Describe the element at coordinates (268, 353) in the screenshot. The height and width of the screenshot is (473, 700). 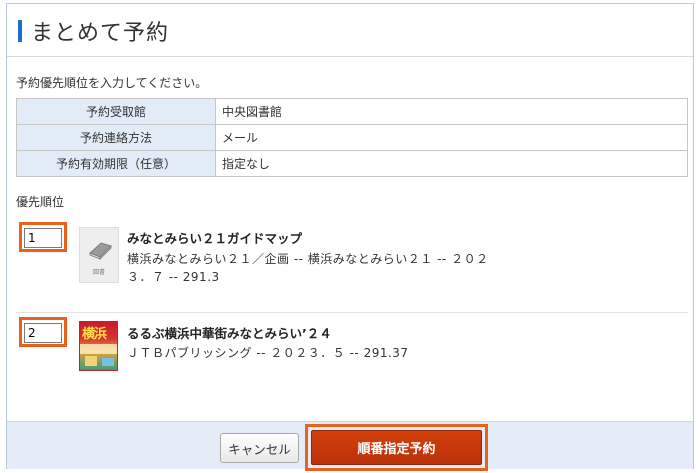
I see `item-description: ＪＴＢパブリッシング -- ２０２３．５ -- 291.37` at that location.